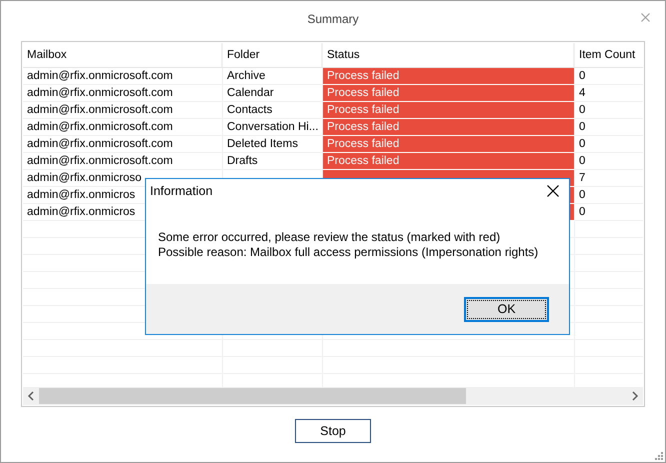  What do you see at coordinates (262, 144) in the screenshot?
I see `table-cell: Deleted Items` at bounding box center [262, 144].